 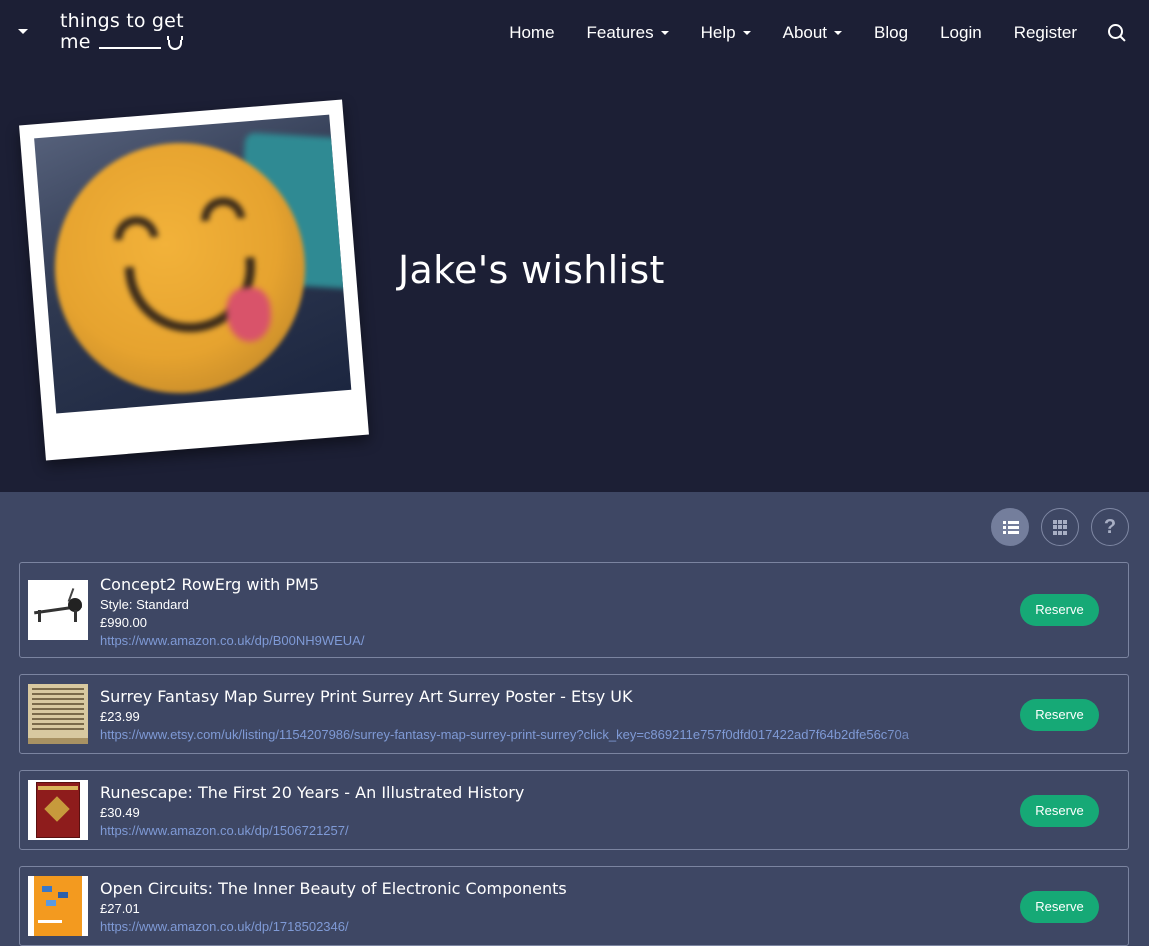 I want to click on item-style: Style: Standard, so click(x=144, y=604).